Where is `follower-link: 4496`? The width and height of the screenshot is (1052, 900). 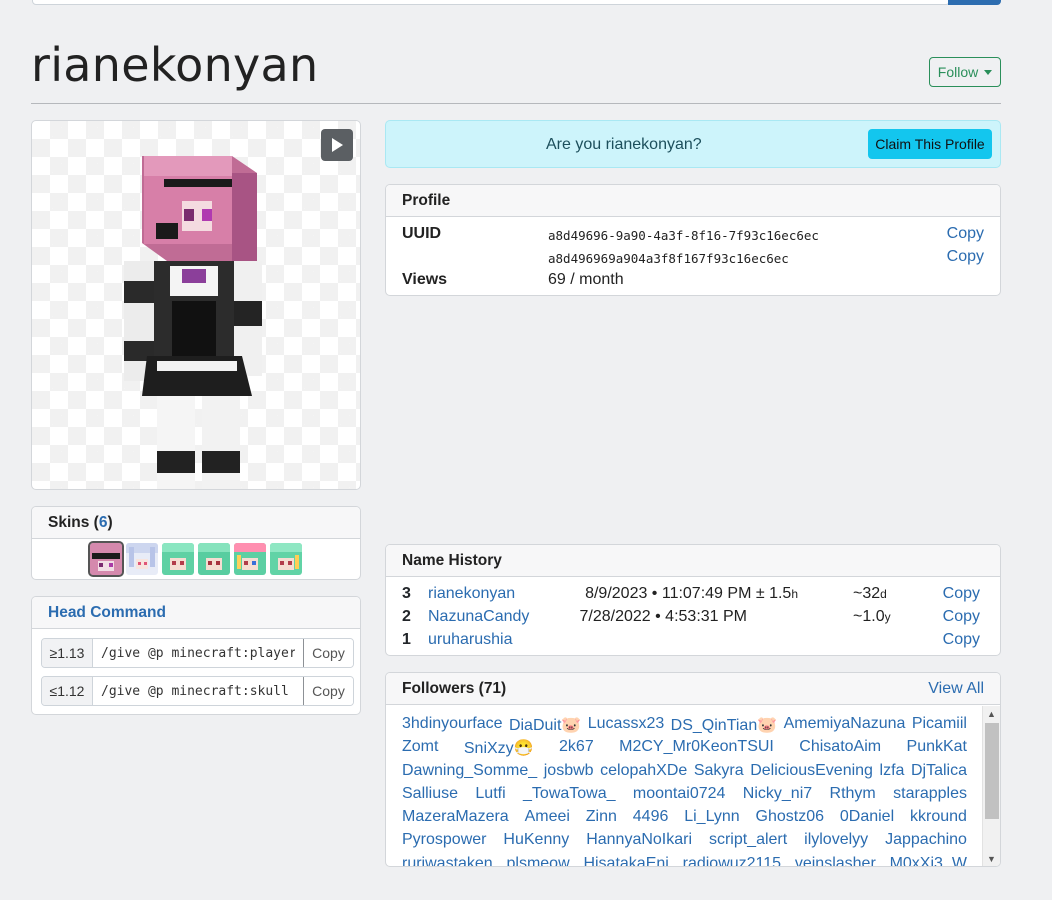
follower-link: 4496 is located at coordinates (651, 819).